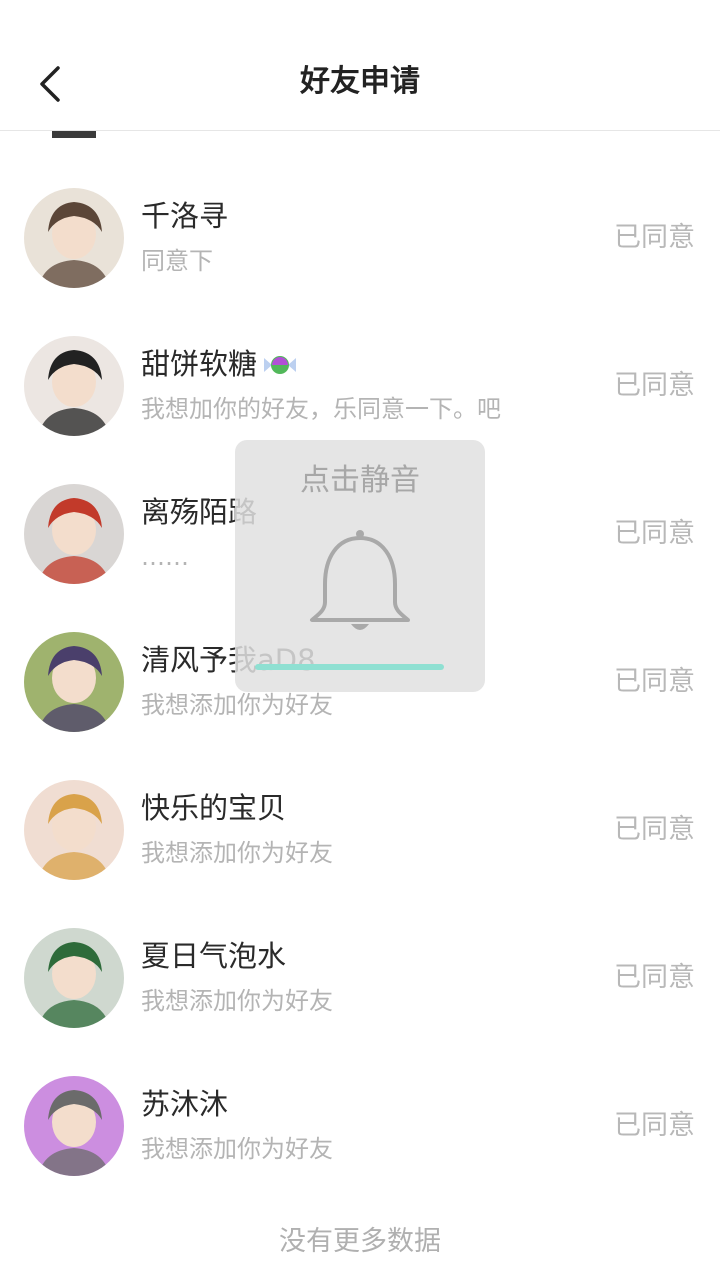 The height and width of the screenshot is (1280, 720). I want to click on mute-progress-bar, so click(360, 667).